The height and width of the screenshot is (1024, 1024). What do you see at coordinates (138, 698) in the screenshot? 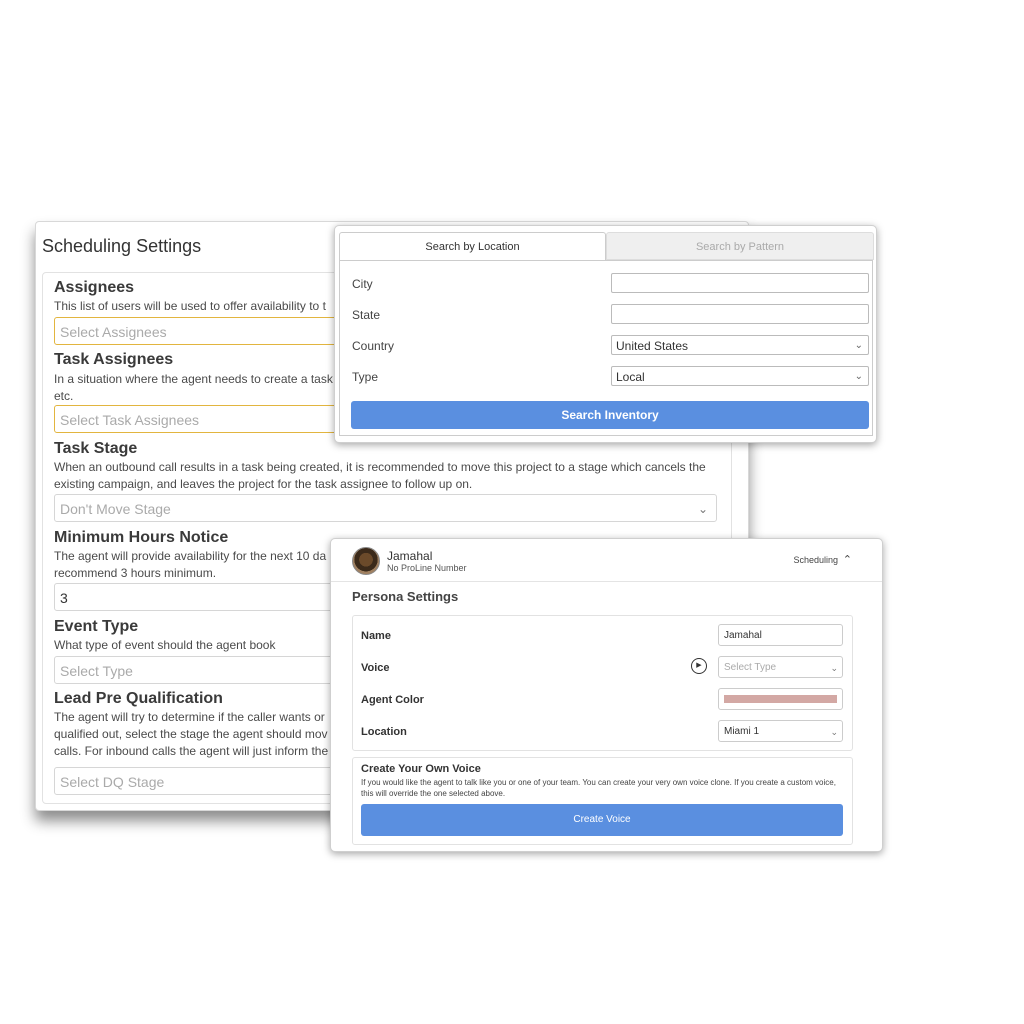
I see `lead-prequal-heading: Lead Pre Qualification` at bounding box center [138, 698].